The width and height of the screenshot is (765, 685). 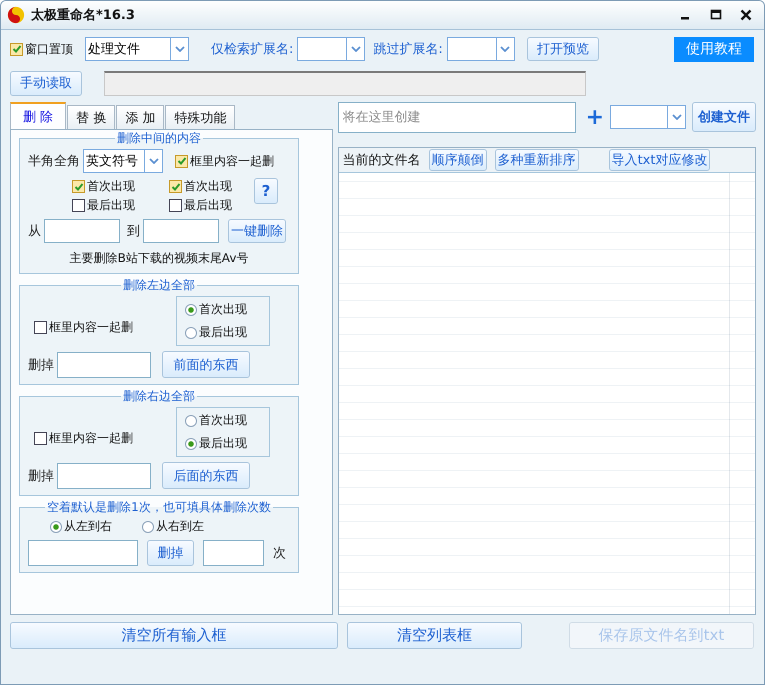 I want to click on dropdown: 英文符号, so click(x=123, y=161).